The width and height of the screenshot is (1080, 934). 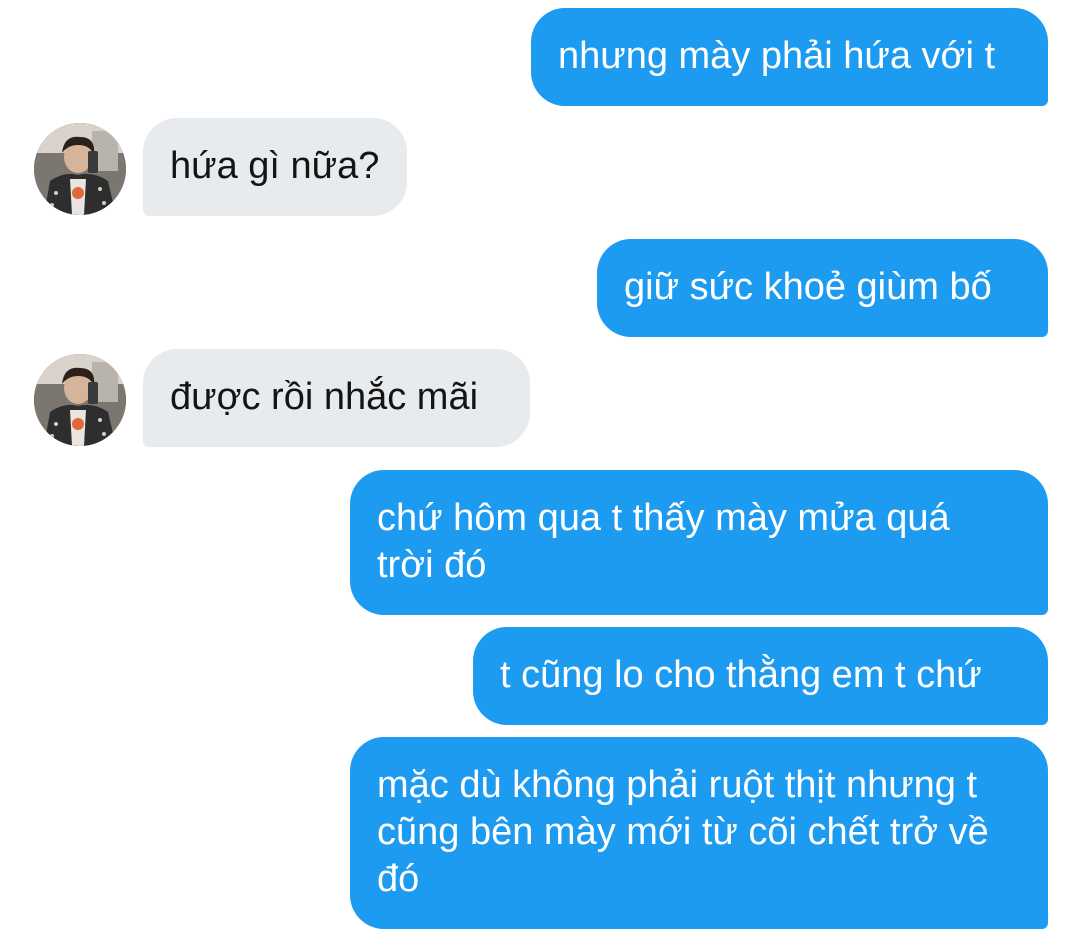 I want to click on message-bubble-incoming: hứa gì nữa?, so click(x=275, y=167).